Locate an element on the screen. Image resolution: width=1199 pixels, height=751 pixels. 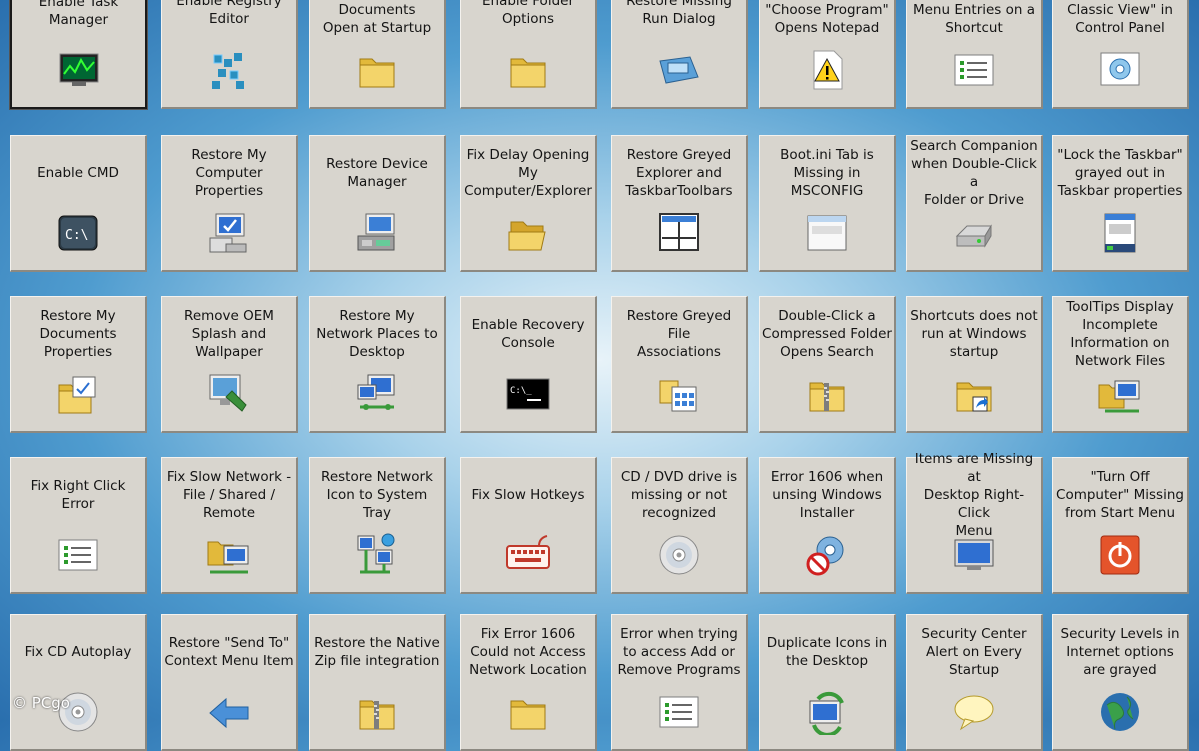
tweak-tile: Enable Recovery Console C:\_ is located at coordinates (528, 364).